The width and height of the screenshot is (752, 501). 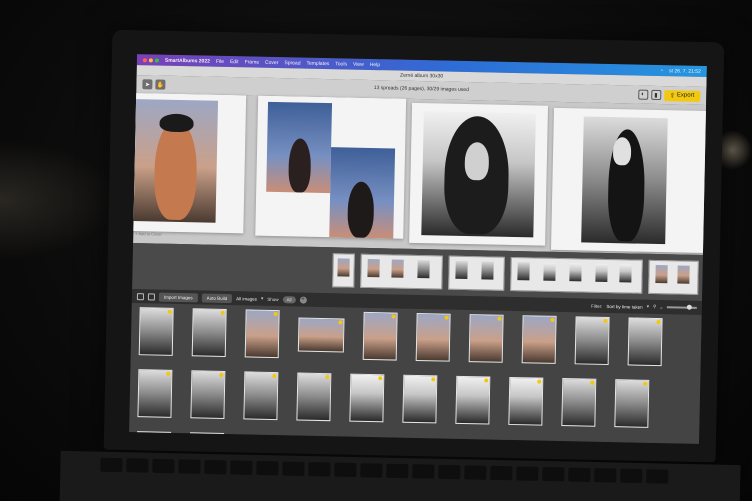 What do you see at coordinates (449, 303) in the screenshot?
I see `library-toolbar-spacer` at bounding box center [449, 303].